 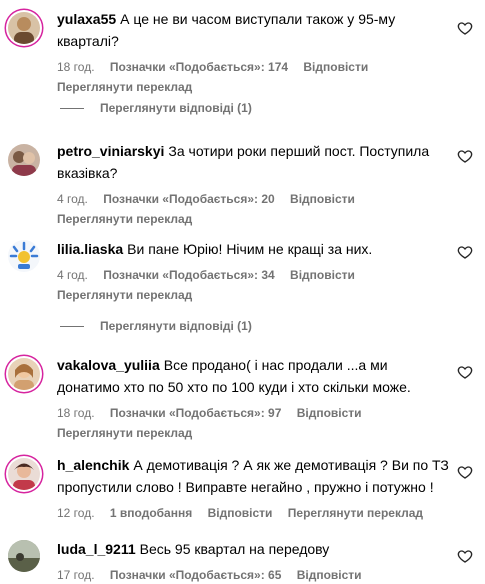 I want to click on comment-time: 12 год., so click(x=76, y=513).